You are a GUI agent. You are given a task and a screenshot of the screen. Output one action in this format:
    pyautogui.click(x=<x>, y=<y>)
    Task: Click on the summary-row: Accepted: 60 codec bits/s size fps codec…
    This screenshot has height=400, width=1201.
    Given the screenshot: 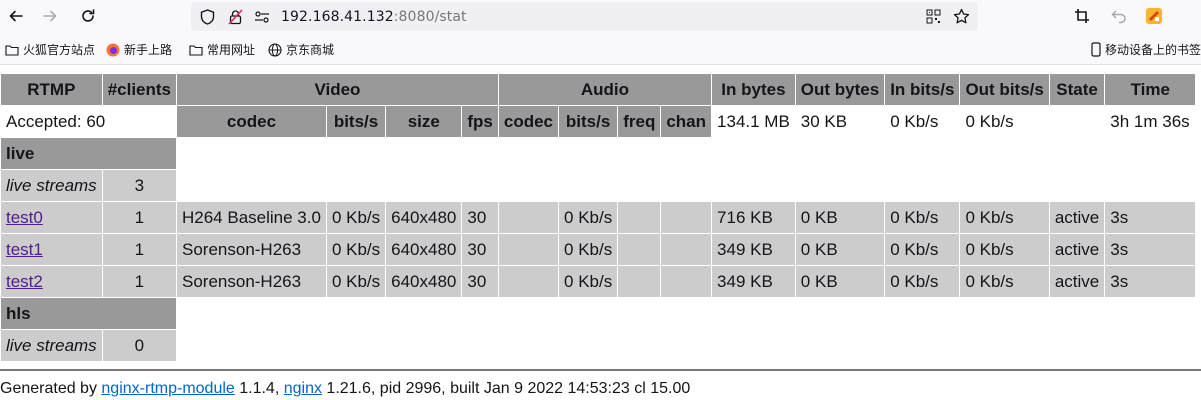 What is the action you would take?
    pyautogui.click(x=598, y=121)
    